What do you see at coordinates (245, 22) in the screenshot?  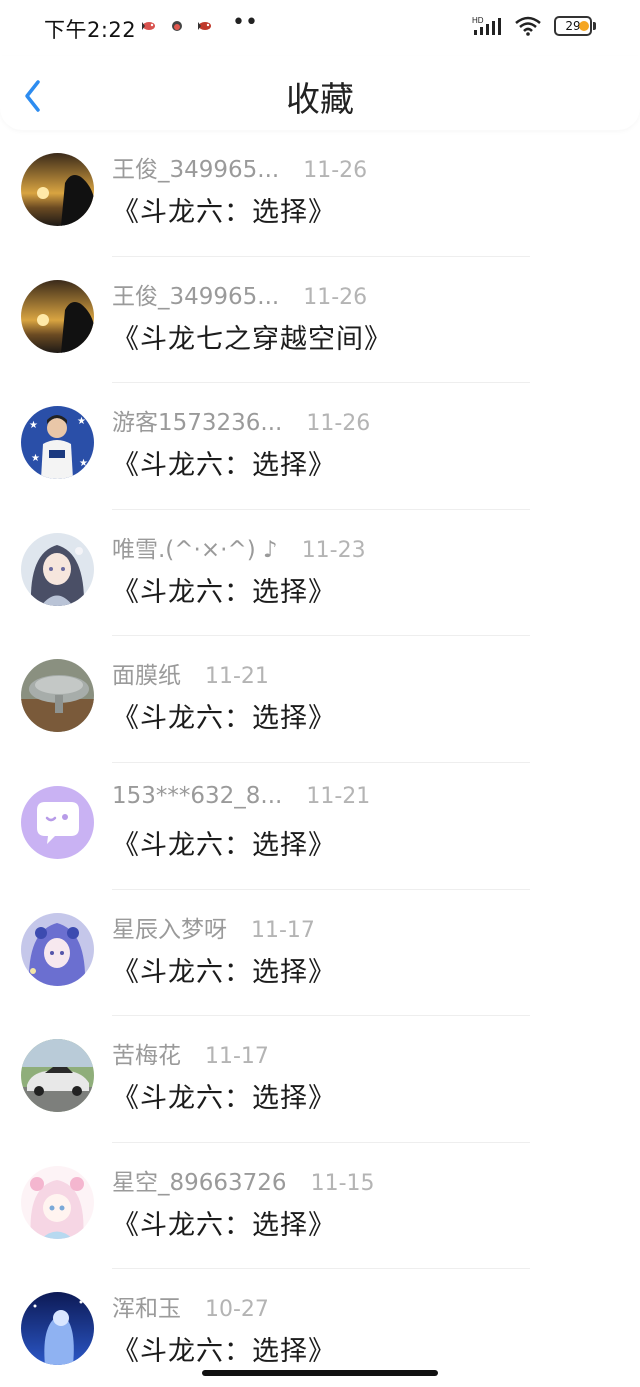 I see `more-notifications-indicator: ••` at bounding box center [245, 22].